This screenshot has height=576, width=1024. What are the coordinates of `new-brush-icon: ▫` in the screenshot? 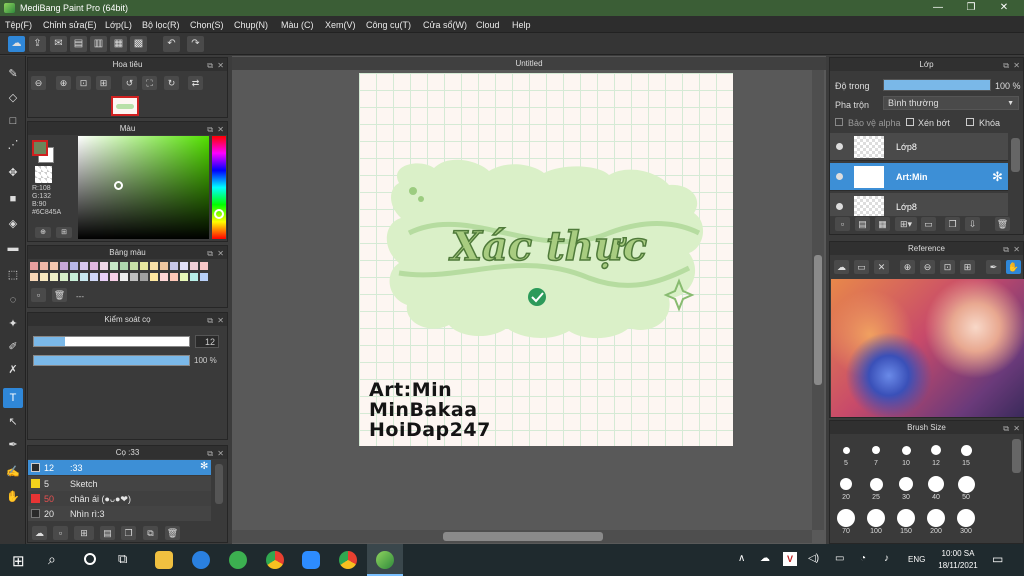 It's located at (60, 533).